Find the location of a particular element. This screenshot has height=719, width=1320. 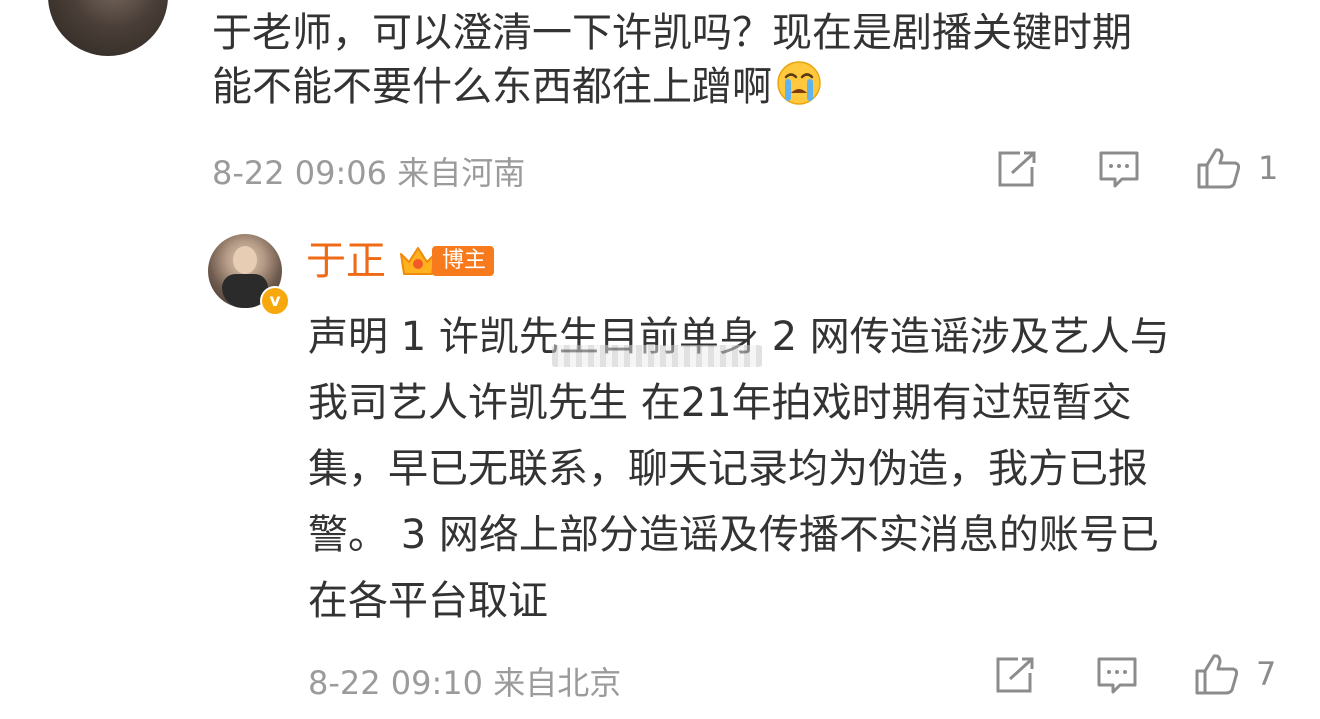

share-button is located at coordinates (1017, 169).